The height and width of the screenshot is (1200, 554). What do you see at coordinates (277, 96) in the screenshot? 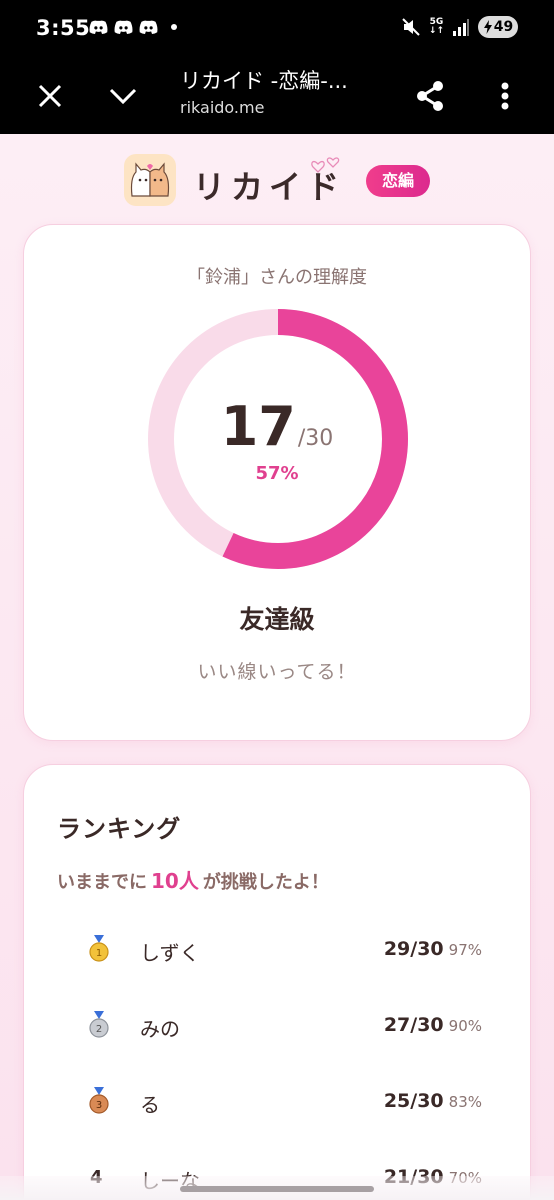
I see `browser-toolbar: リカイド -恋編-... rikaido.me` at bounding box center [277, 96].